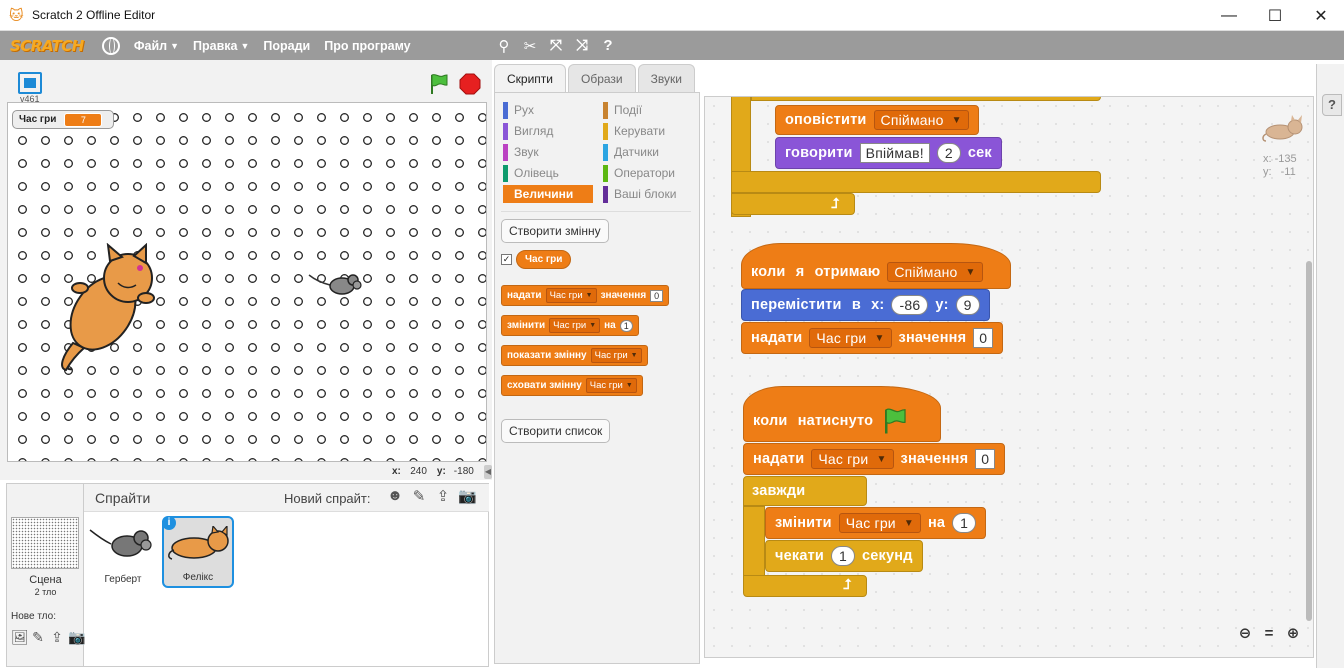 The image size is (1344, 668). What do you see at coordinates (395, 496) in the screenshot?
I see `sprite-library-icon: ☻` at bounding box center [395, 496].